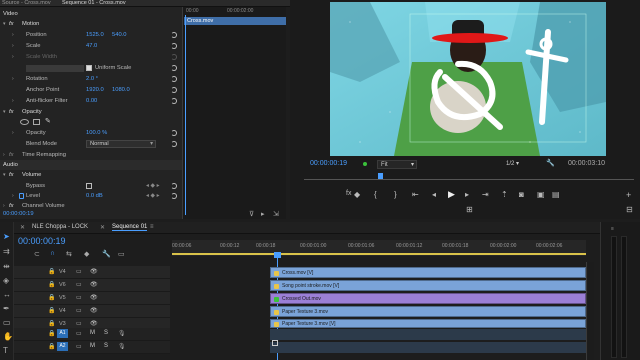 This screenshot has height=360, width=640. I want to click on time-remapping-label: Time Remapping, so click(44, 155).